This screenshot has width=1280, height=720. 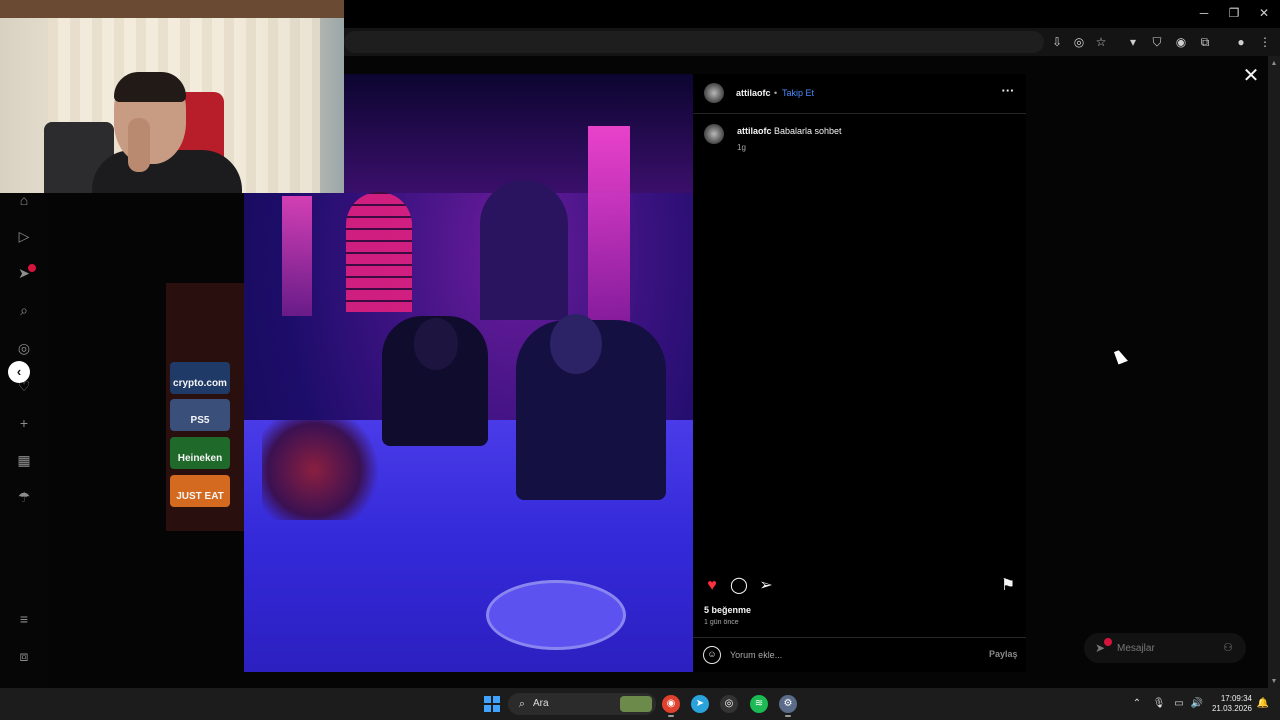 What do you see at coordinates (492, 704) in the screenshot?
I see `windows-start-icon` at bounding box center [492, 704].